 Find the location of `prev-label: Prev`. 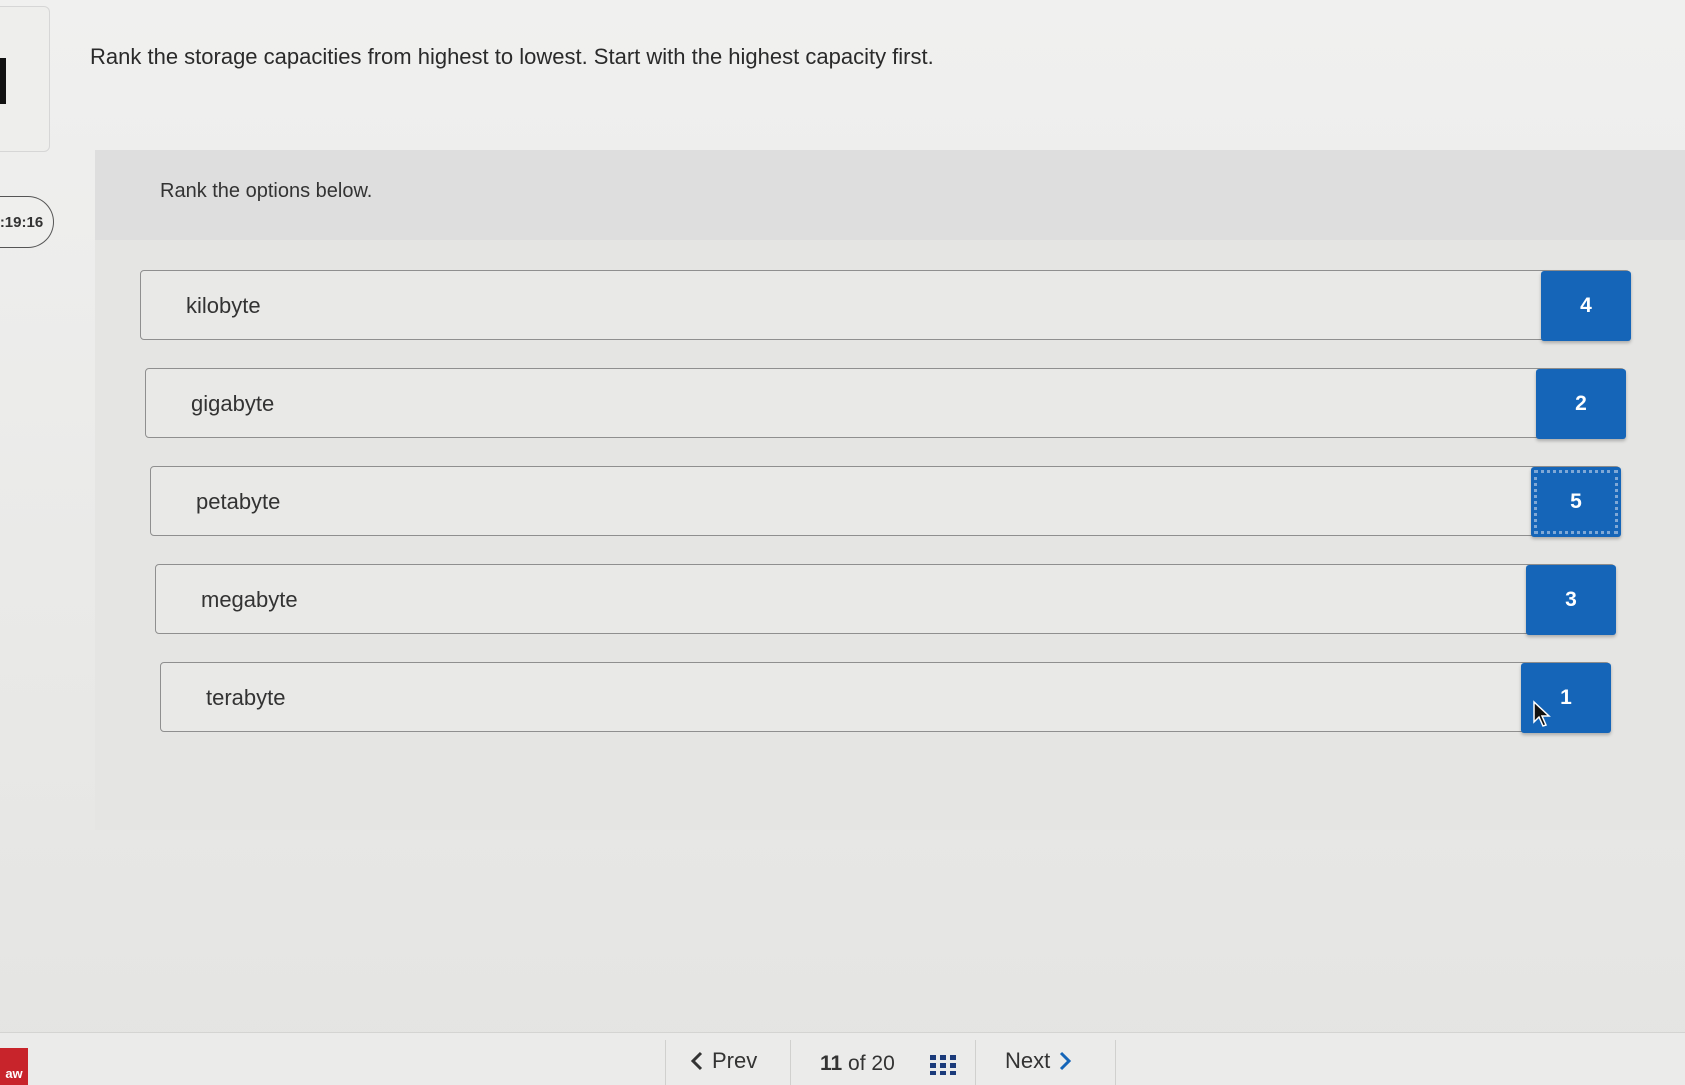

prev-label: Prev is located at coordinates (735, 1060).